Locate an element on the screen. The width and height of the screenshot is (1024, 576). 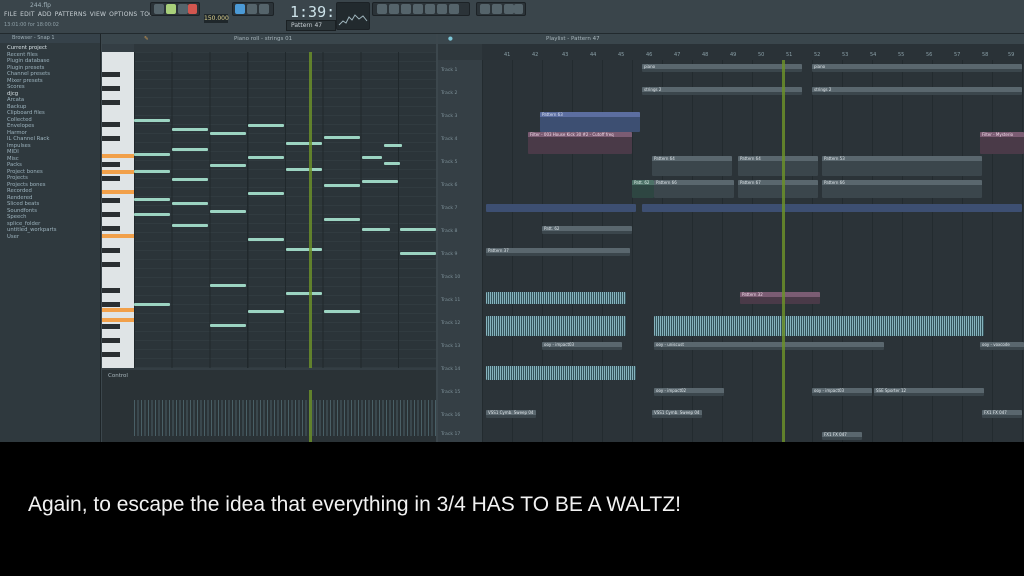
control-label: Control is located at coordinates (118, 376).